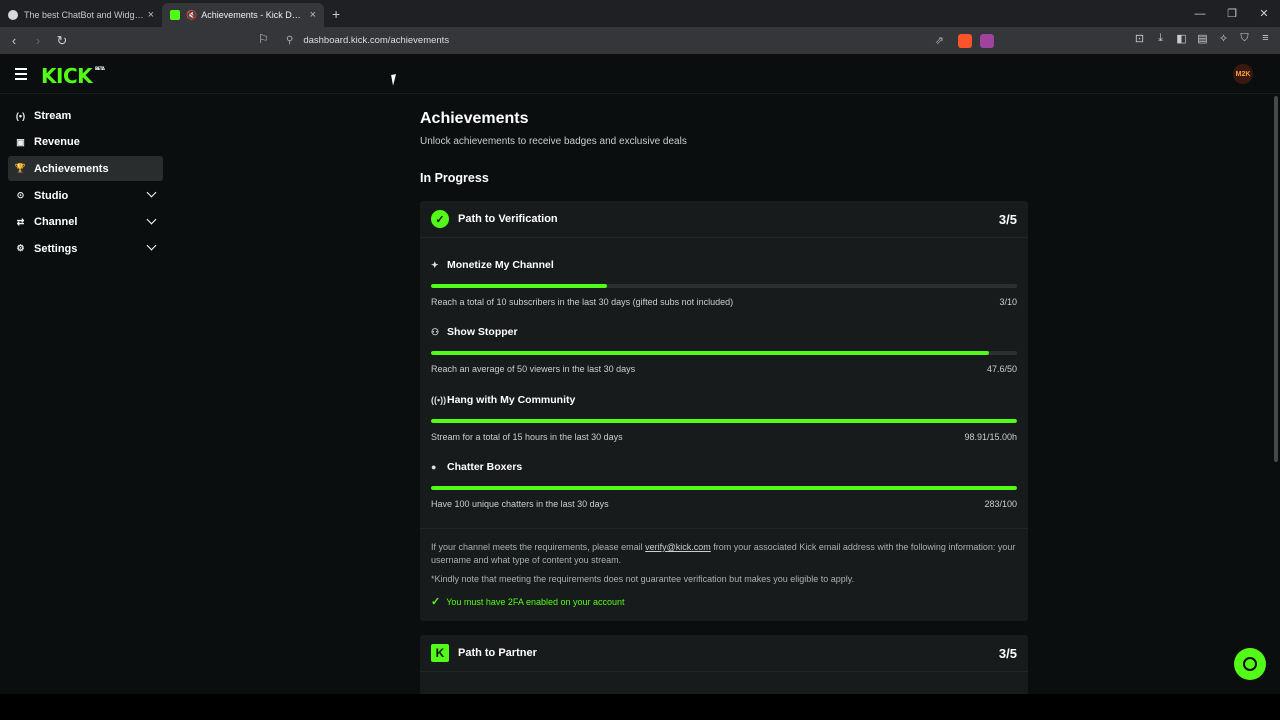 The width and height of the screenshot is (1280, 720). I want to click on back-icon: ‹, so click(14, 40).